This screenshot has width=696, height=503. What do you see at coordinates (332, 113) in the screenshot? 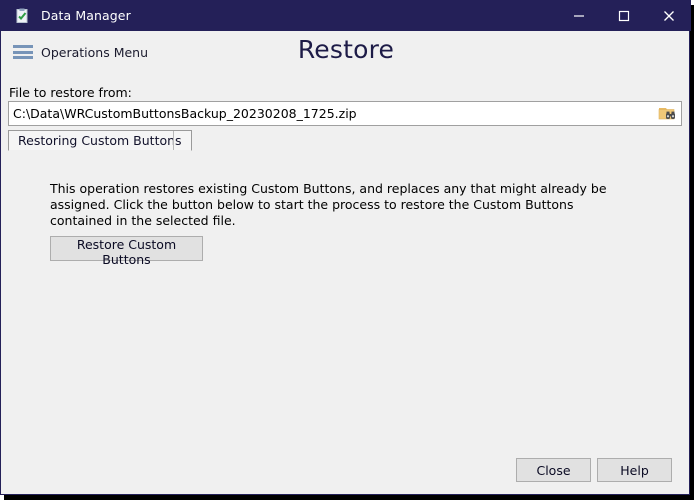
I see `file-path-input` at bounding box center [332, 113].